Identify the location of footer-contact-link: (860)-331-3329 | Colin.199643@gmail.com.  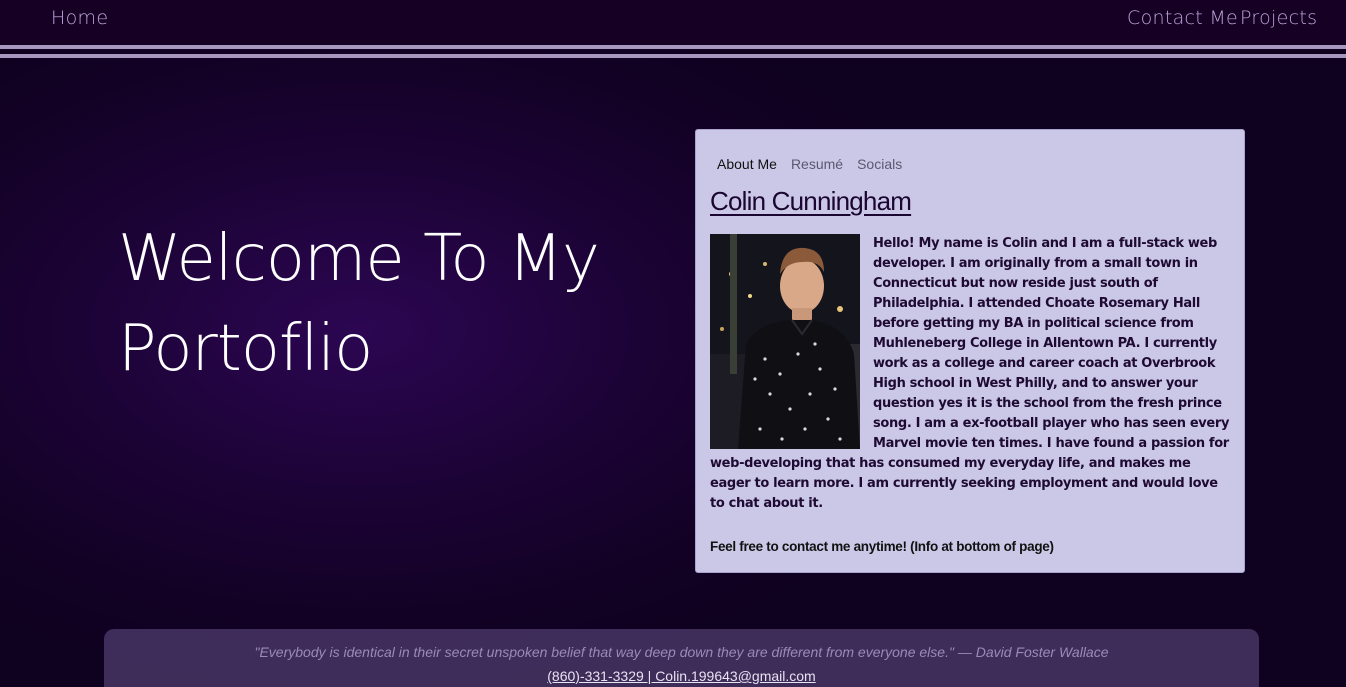
(681, 676).